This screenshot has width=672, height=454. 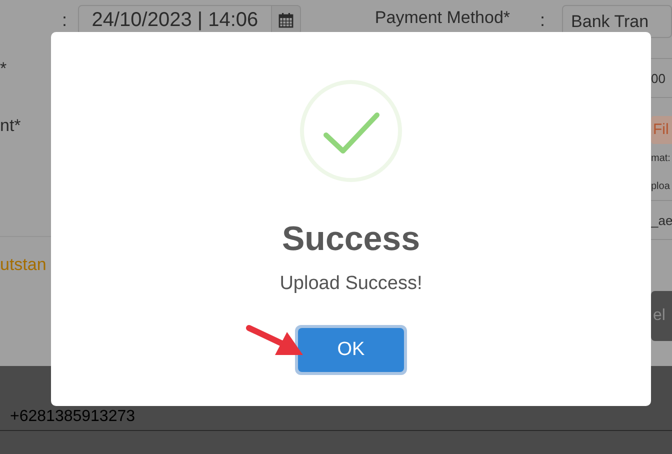 I want to click on hint-text: mat:, so click(x=660, y=158).